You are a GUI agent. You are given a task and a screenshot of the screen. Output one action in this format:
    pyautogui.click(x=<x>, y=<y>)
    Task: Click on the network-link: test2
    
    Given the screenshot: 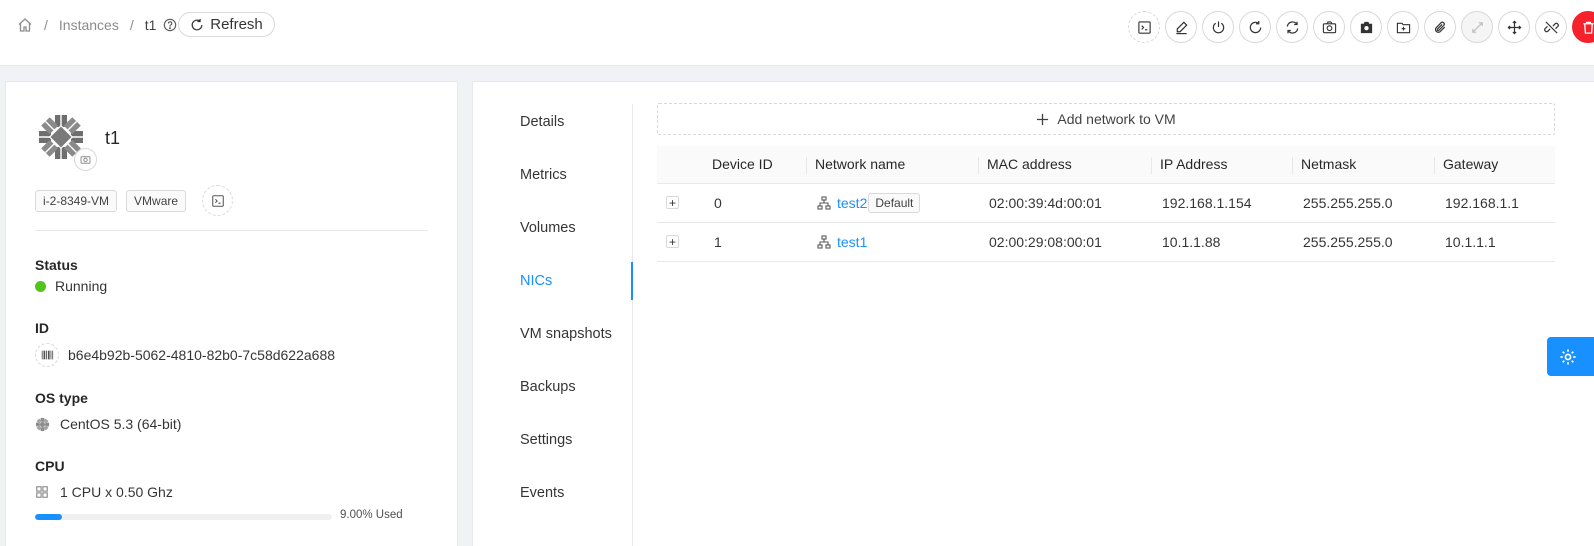 What is the action you would take?
    pyautogui.click(x=852, y=203)
    